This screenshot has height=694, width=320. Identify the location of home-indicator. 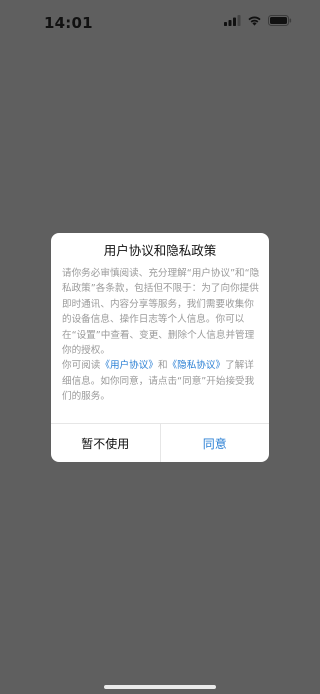
(160, 687).